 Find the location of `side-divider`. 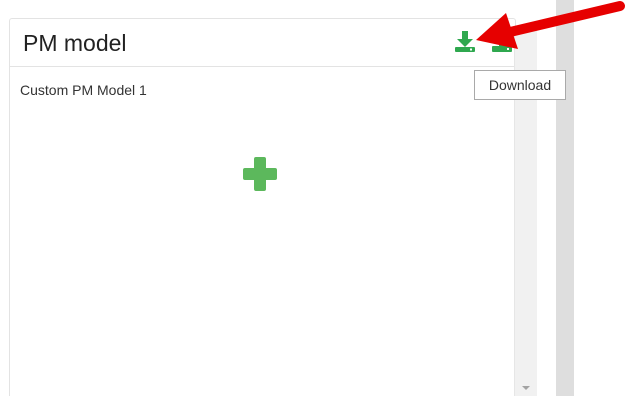

side-divider is located at coordinates (565, 198).